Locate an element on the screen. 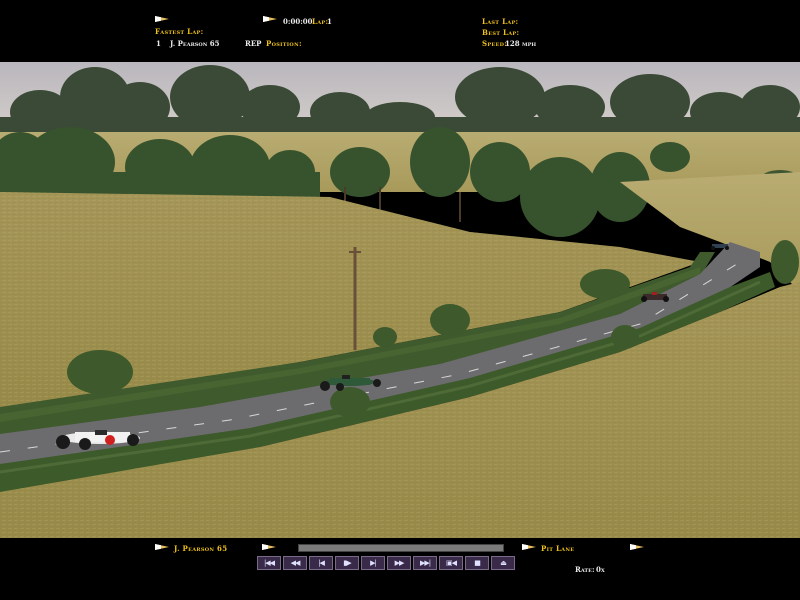 This screenshot has width=800, height=600. skip-to-start-button: |◀◀ is located at coordinates (269, 563).